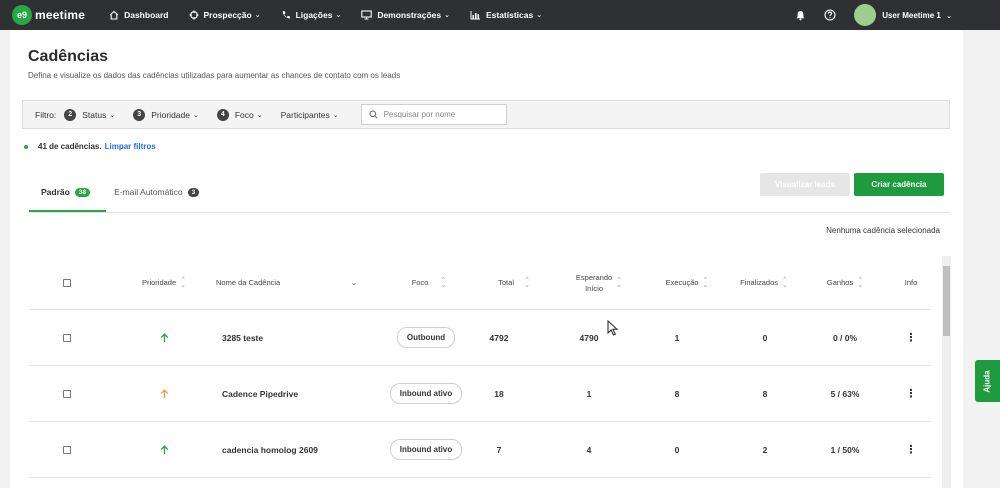 The image size is (1000, 488). What do you see at coordinates (314, 15) in the screenshot?
I see `nav-ligacoes-label: Ligações` at bounding box center [314, 15].